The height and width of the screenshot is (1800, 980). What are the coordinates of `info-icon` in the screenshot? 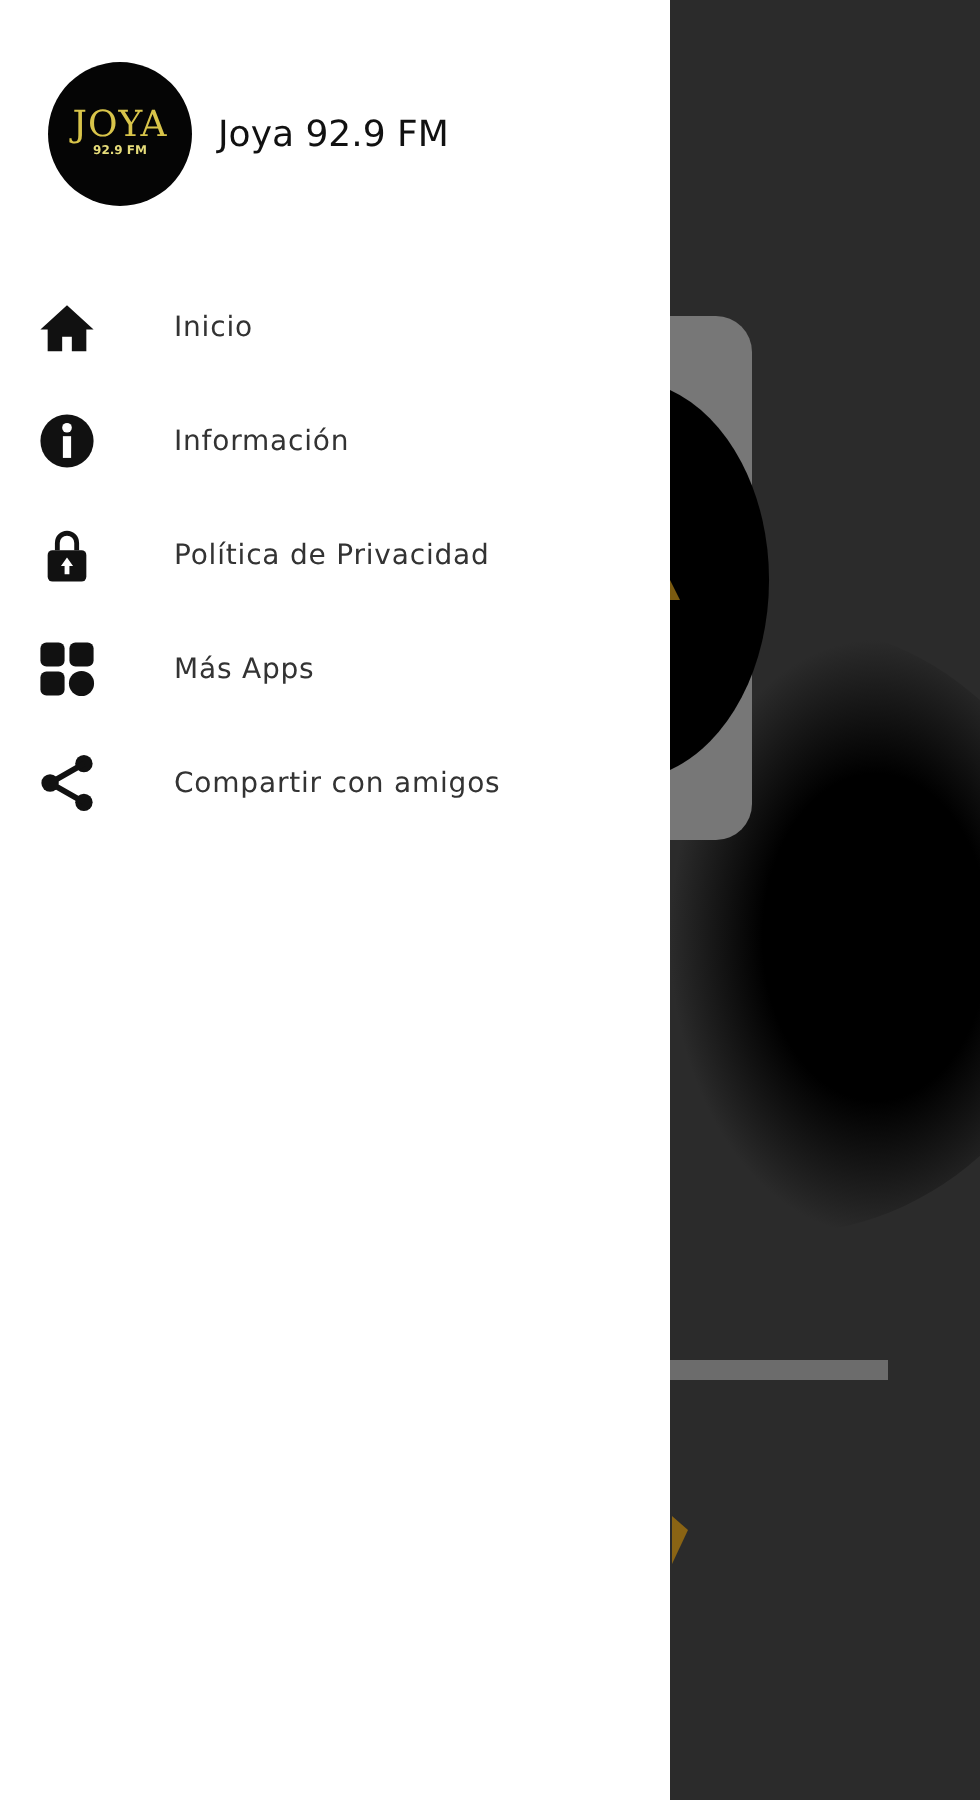 It's located at (67, 441).